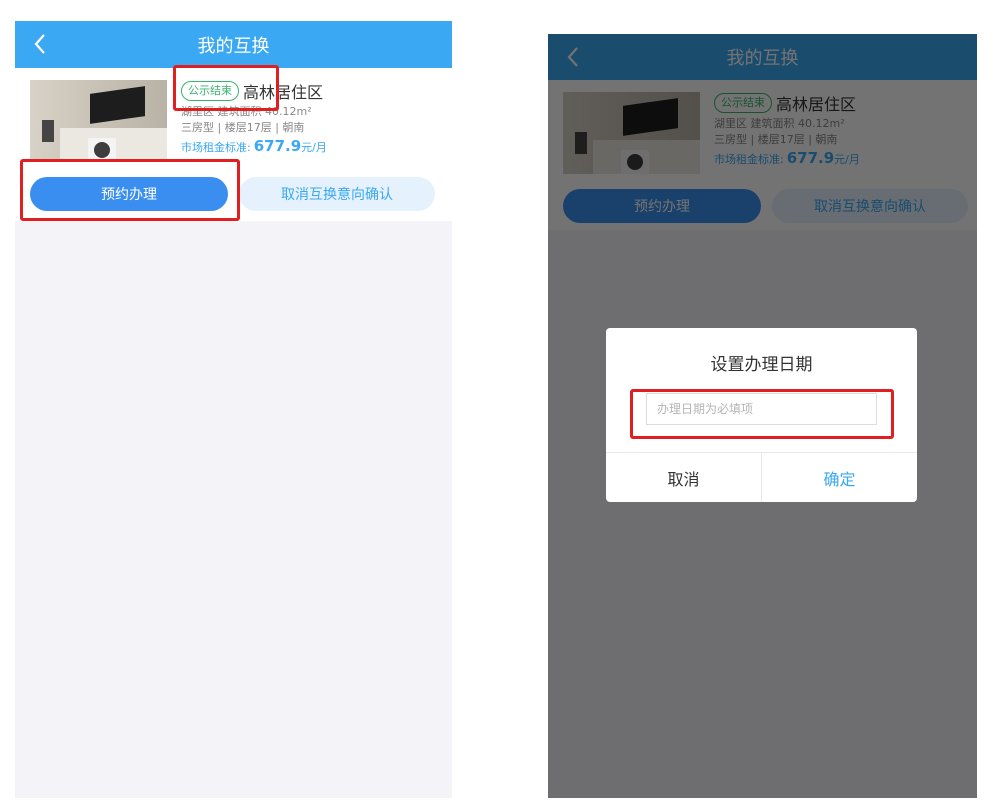 The image size is (998, 812). I want to click on rent-row: 市场租金标准:677.9元/月, so click(311, 147).